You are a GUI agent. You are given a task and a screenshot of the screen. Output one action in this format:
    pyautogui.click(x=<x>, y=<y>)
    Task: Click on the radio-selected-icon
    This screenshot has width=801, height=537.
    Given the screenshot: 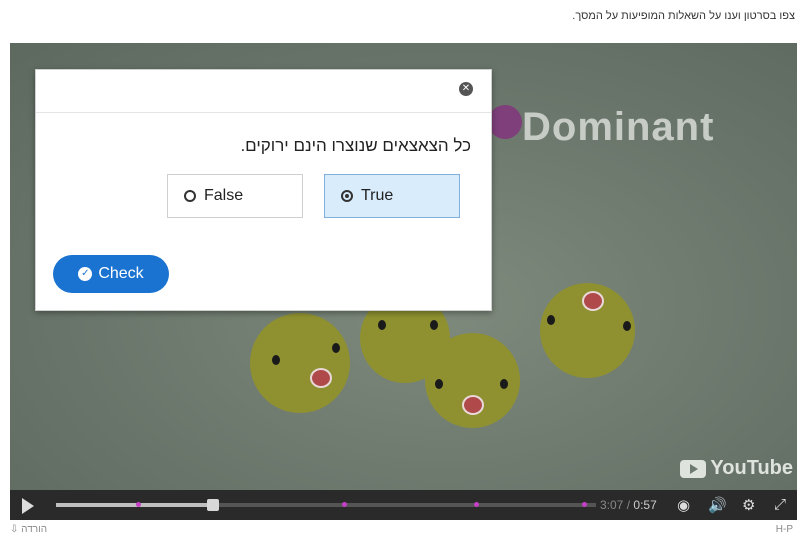 What is the action you would take?
    pyautogui.click(x=347, y=196)
    